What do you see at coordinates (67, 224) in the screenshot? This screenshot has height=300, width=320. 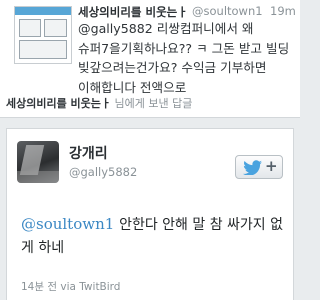 I see `tweet-mention-link: @soultown1` at bounding box center [67, 224].